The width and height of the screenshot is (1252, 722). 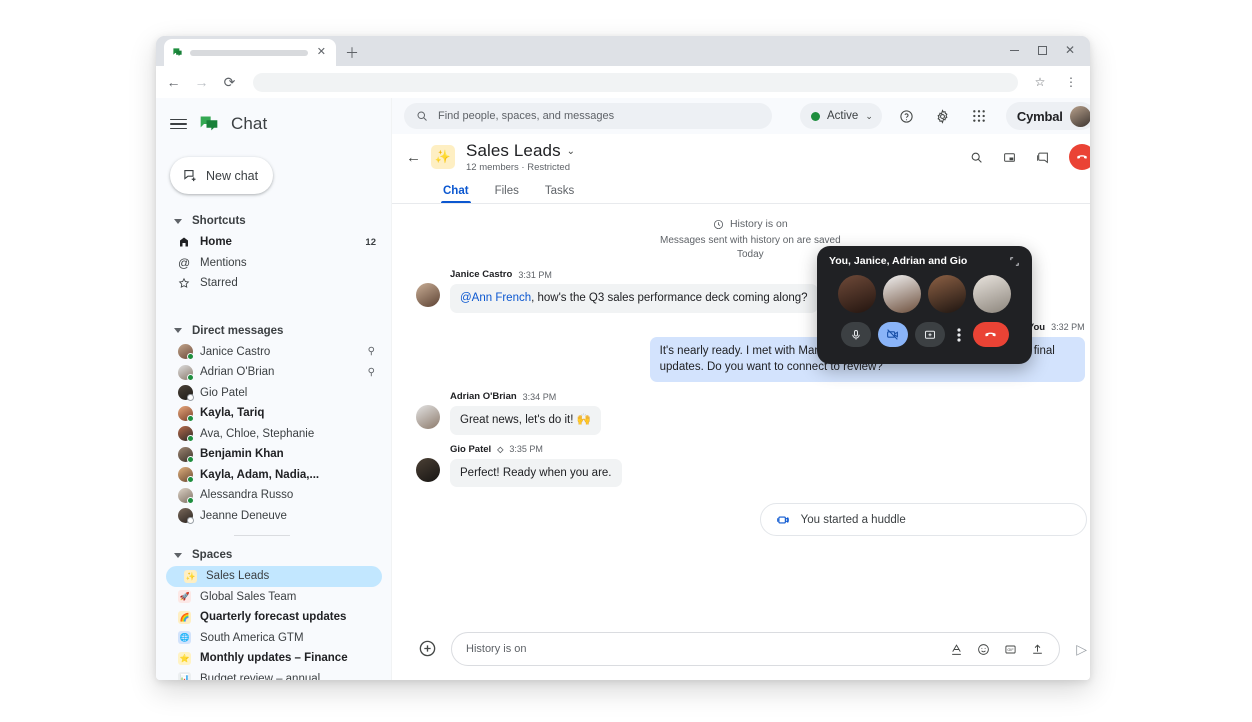 I want to click on window-close-button: ✕, so click(x=1070, y=50).